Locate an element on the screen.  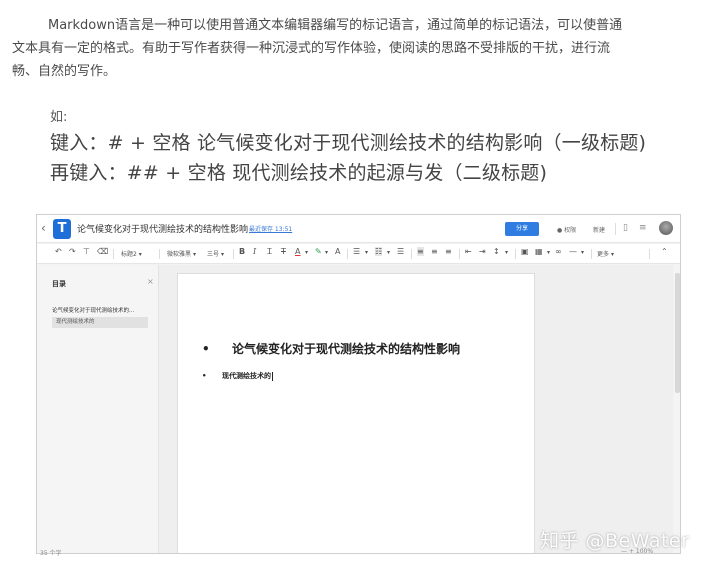
more-label: 更多 is located at coordinates (603, 254).